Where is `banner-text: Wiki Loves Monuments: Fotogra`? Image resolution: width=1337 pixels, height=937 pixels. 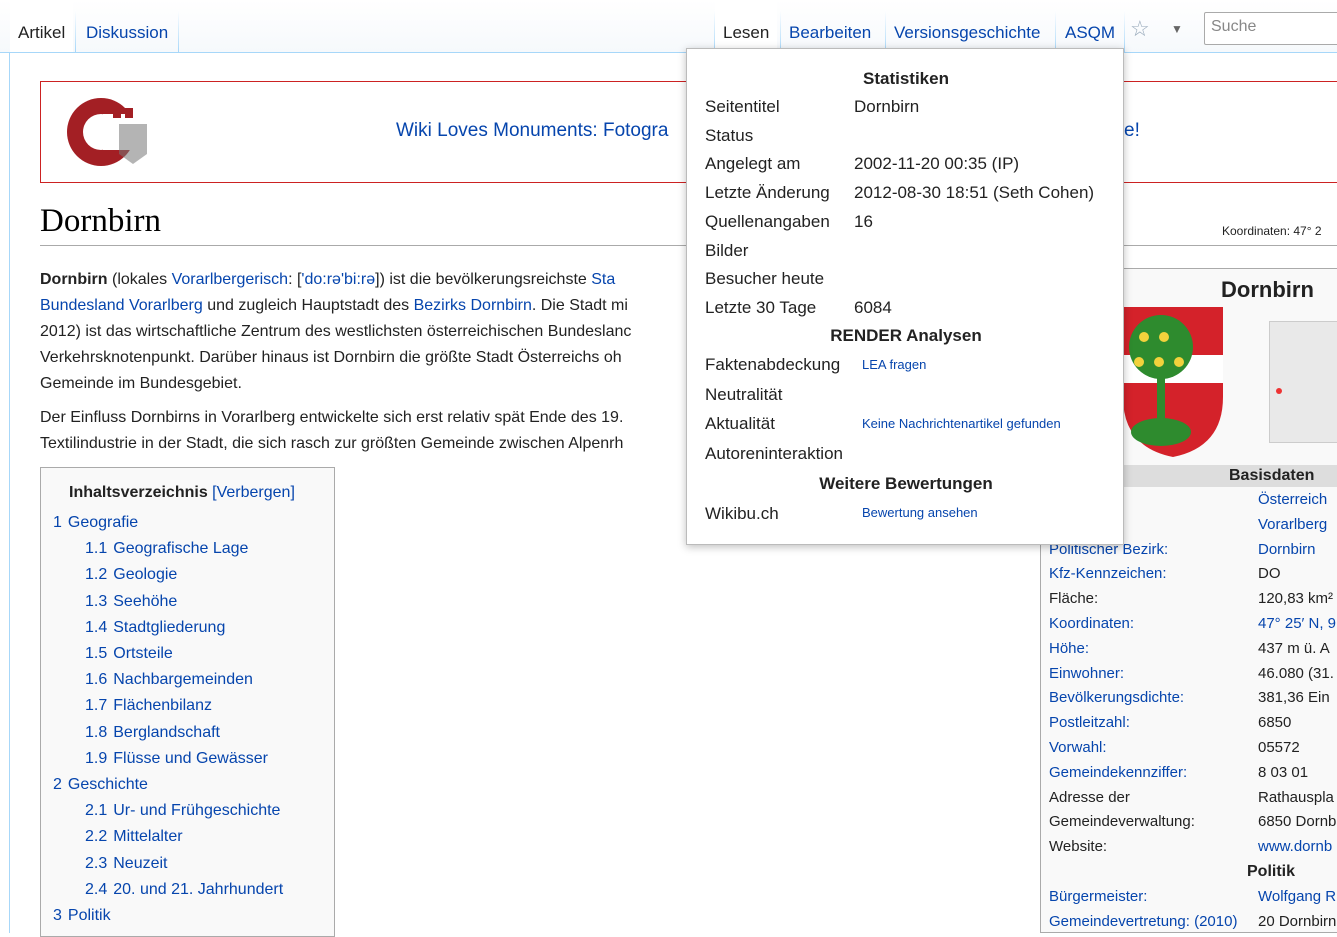 banner-text: Wiki Loves Monuments: Fotogra is located at coordinates (532, 130).